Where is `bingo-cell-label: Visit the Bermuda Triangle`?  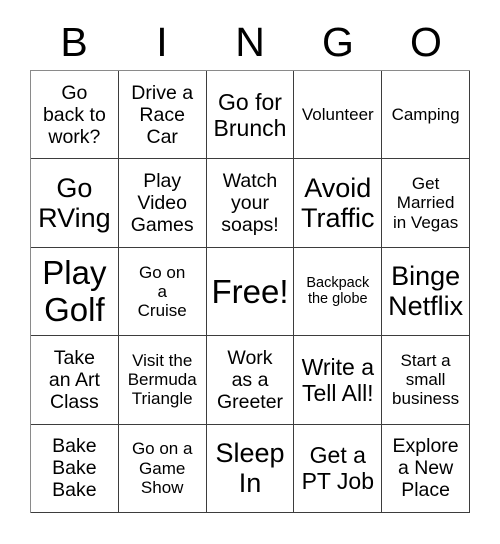 bingo-cell-label: Visit the Bermuda Triangle is located at coordinates (162, 380).